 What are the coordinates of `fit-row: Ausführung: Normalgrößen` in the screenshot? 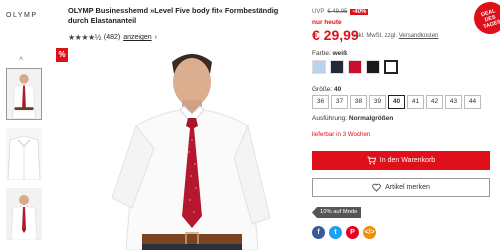 It's located at (352, 118).